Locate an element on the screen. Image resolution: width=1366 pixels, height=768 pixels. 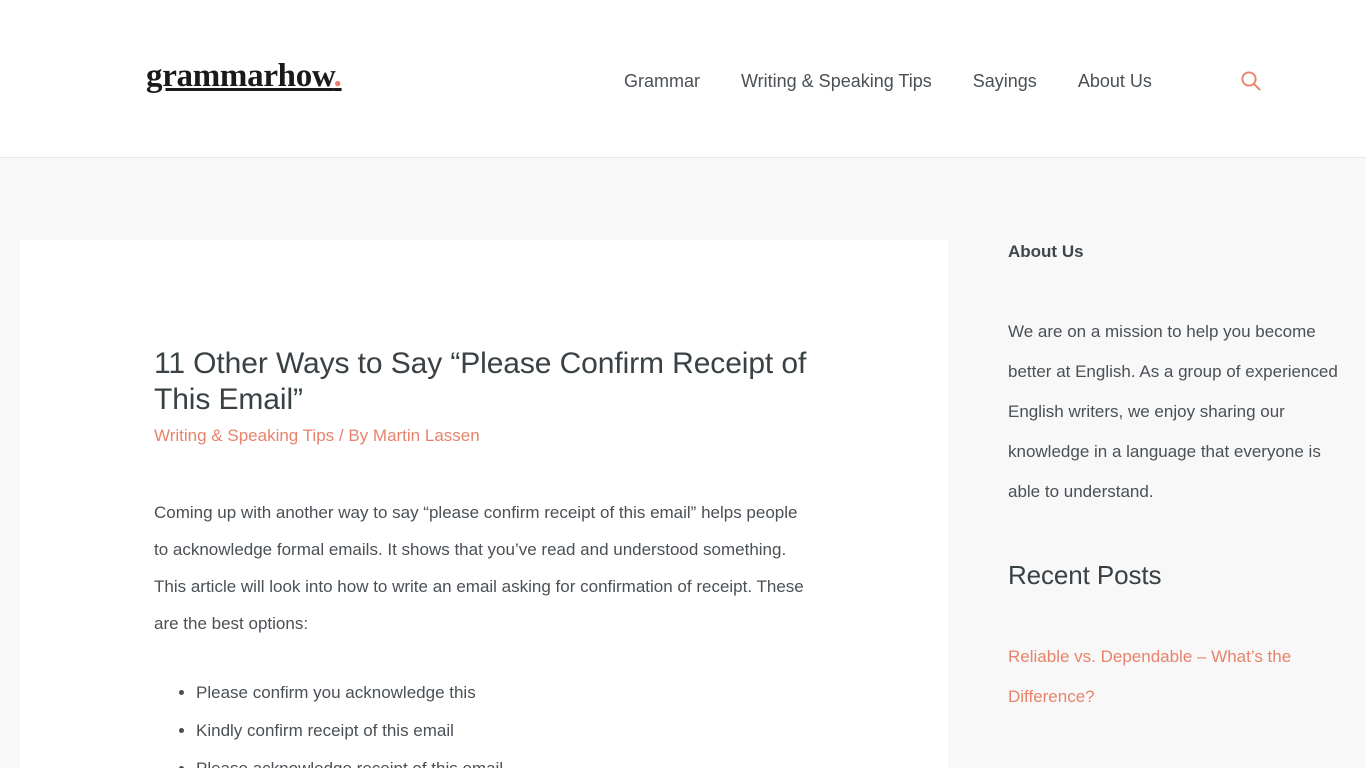
nav-item-sayings: Sayings is located at coordinates (1005, 81).